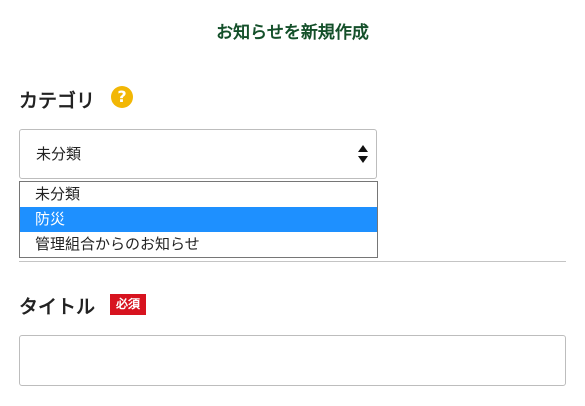 Image resolution: width=585 pixels, height=406 pixels. I want to click on category-option: 防災, so click(198, 219).